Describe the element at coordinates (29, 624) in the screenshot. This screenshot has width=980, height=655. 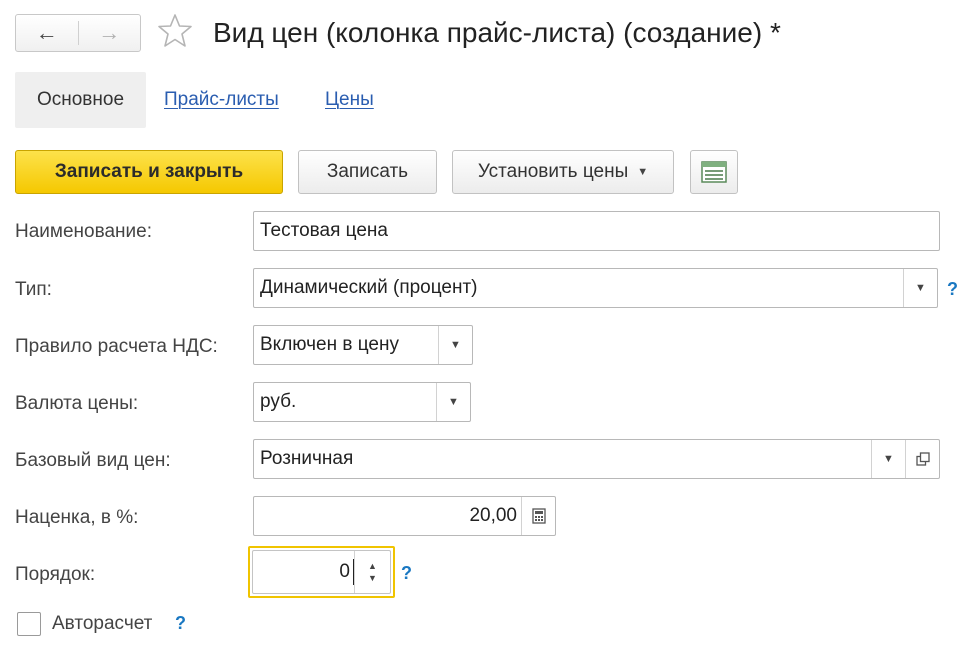
I see `autocalc-checkbox` at that location.